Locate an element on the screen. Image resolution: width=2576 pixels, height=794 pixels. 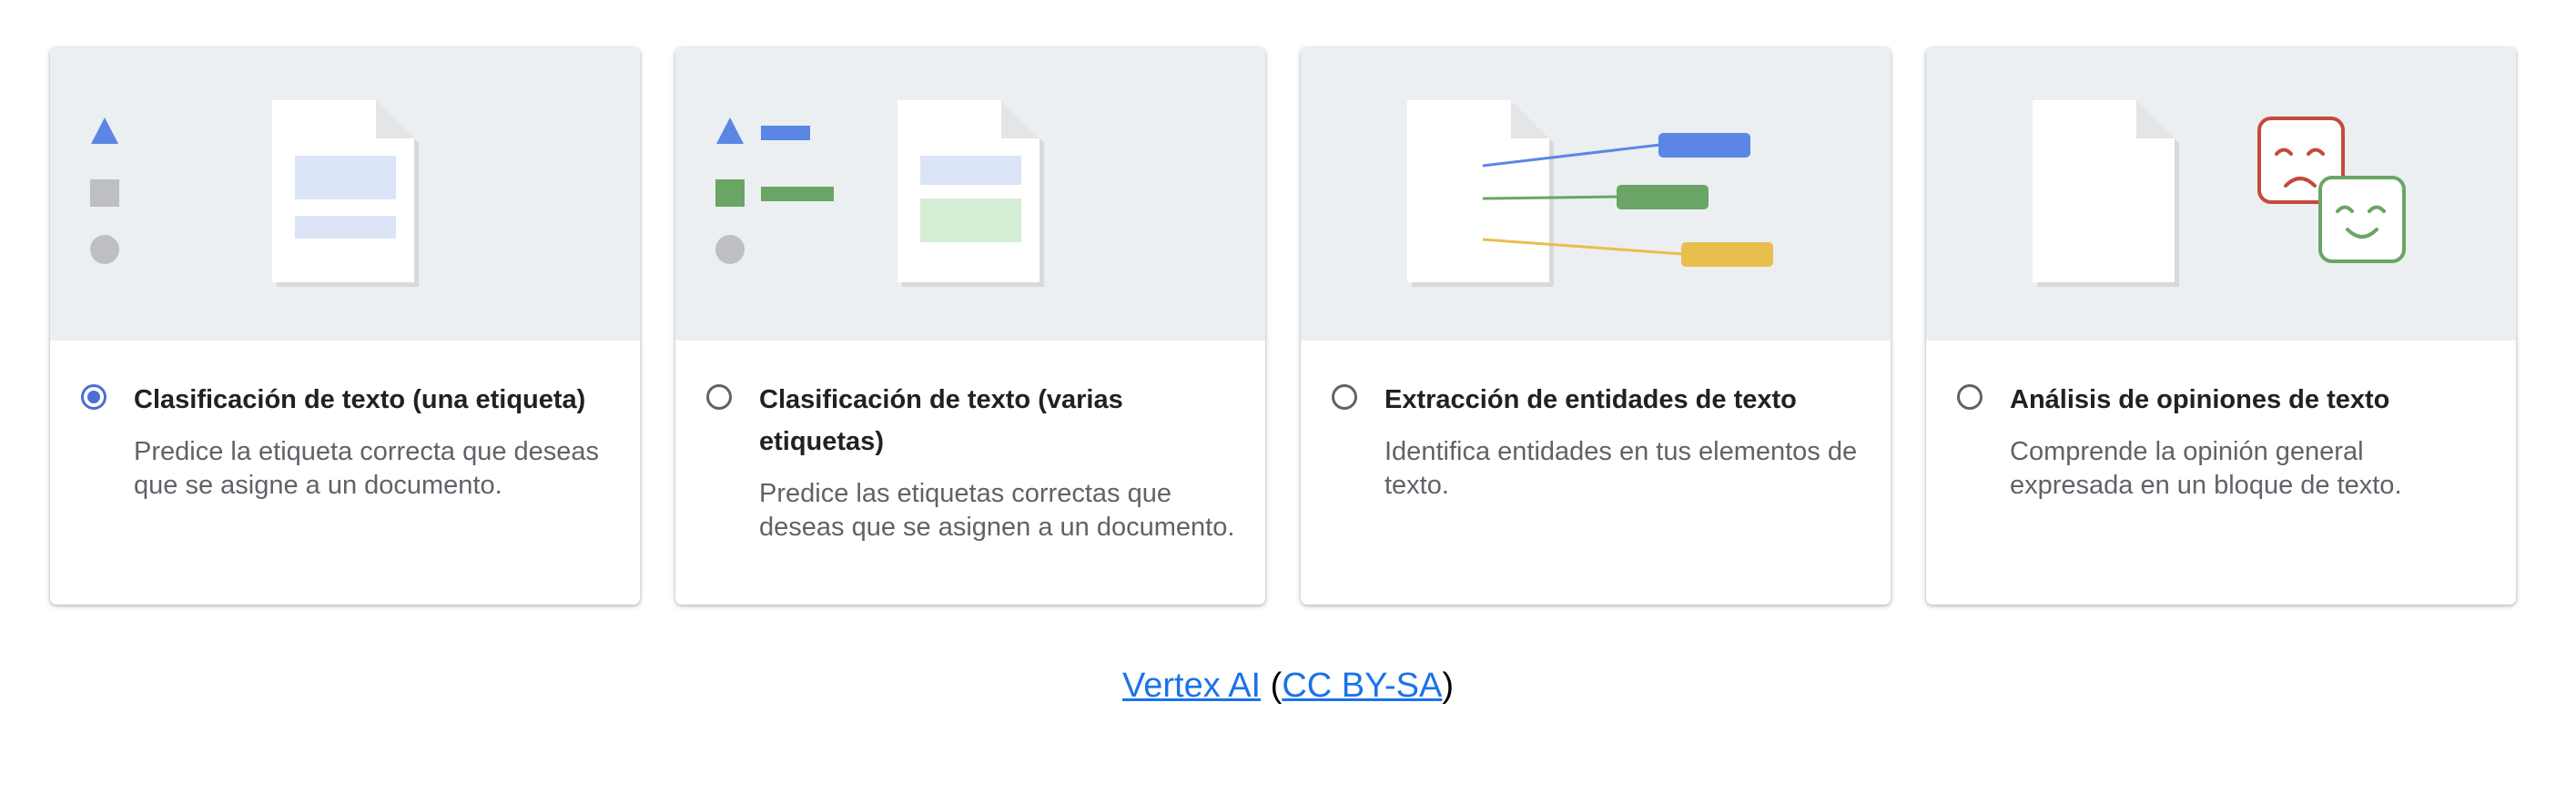
license-link: CC BY-SA is located at coordinates (1362, 686).